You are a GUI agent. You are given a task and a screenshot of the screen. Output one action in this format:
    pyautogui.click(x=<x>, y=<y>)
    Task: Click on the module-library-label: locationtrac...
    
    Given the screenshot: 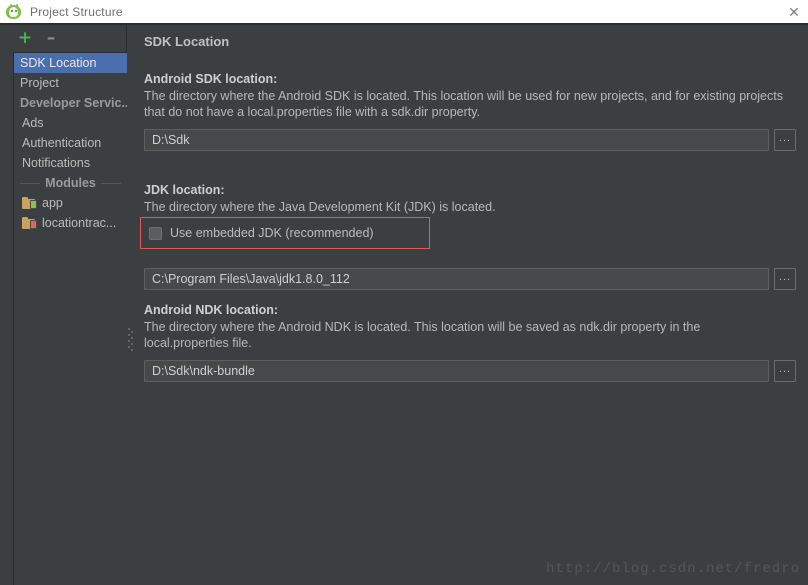 What is the action you would take?
    pyautogui.click(x=79, y=223)
    